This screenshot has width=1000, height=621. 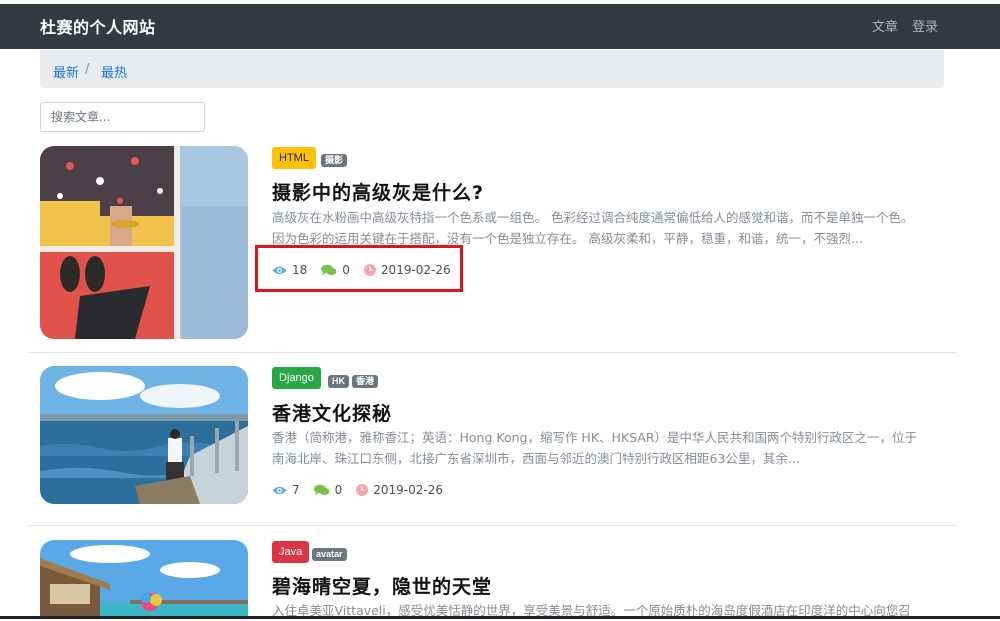 What do you see at coordinates (500, 26) in the screenshot?
I see `navbar: 杜赛的个人网站 文章 登录` at bounding box center [500, 26].